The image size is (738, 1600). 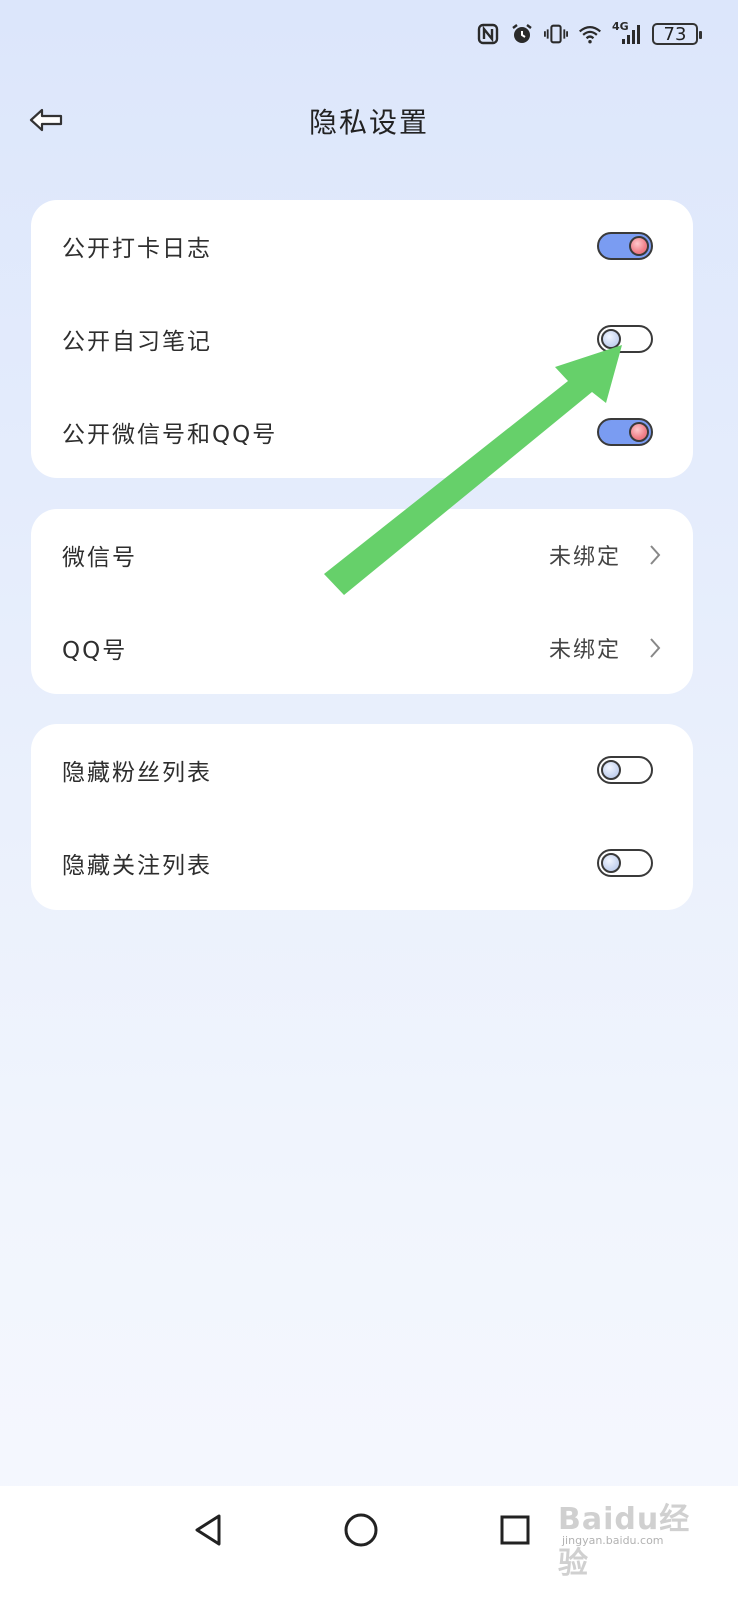 I want to click on account-label: QQ号, so click(x=95, y=651).